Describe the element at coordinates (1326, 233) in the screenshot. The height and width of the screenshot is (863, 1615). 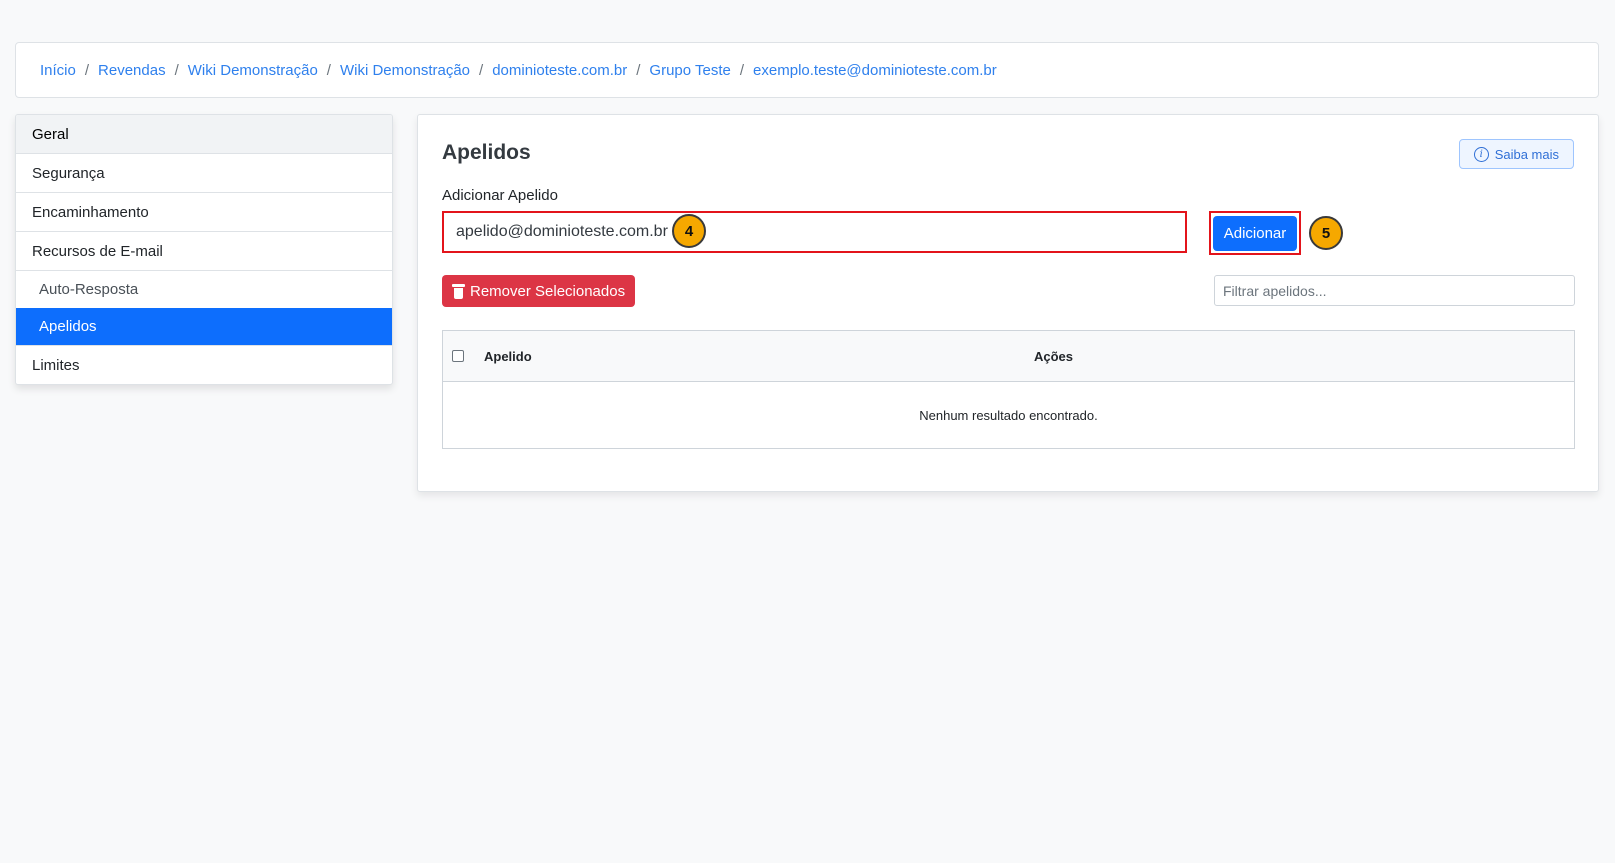
I see `step-marker-5: 5` at that location.